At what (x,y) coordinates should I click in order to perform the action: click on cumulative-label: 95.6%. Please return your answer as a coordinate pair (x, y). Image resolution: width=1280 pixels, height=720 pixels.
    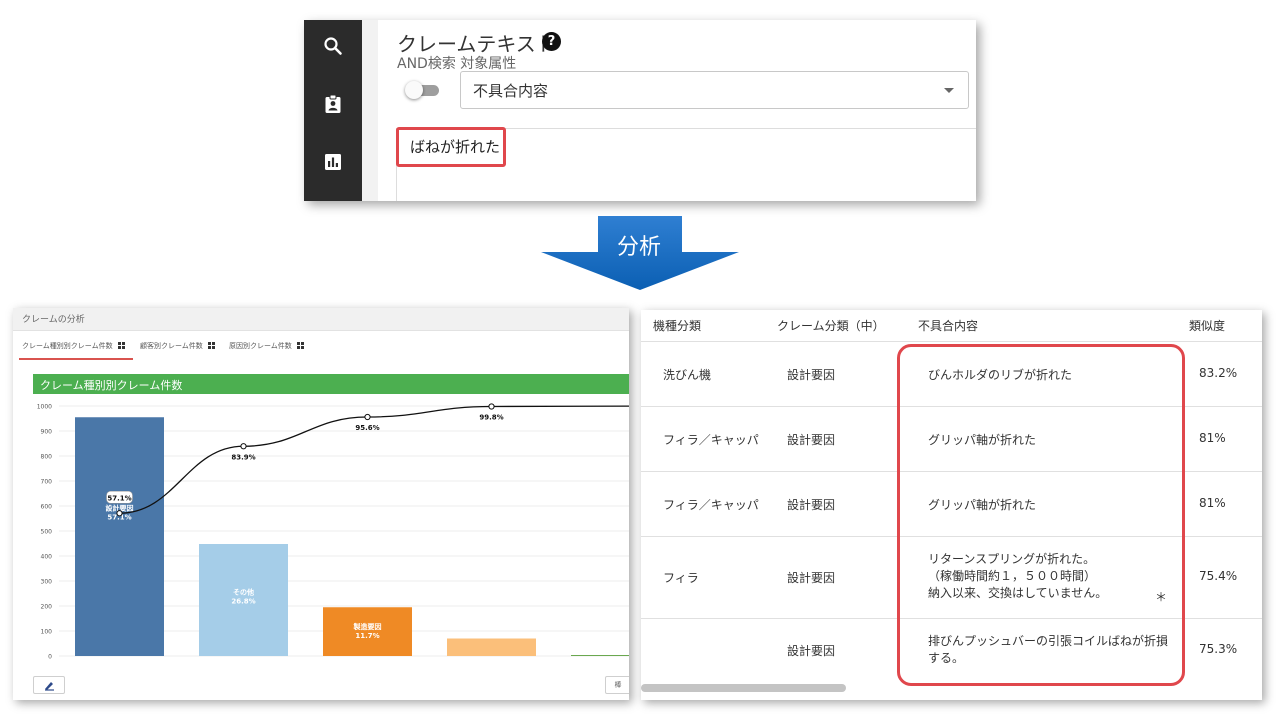
    Looking at the image, I should click on (367, 428).